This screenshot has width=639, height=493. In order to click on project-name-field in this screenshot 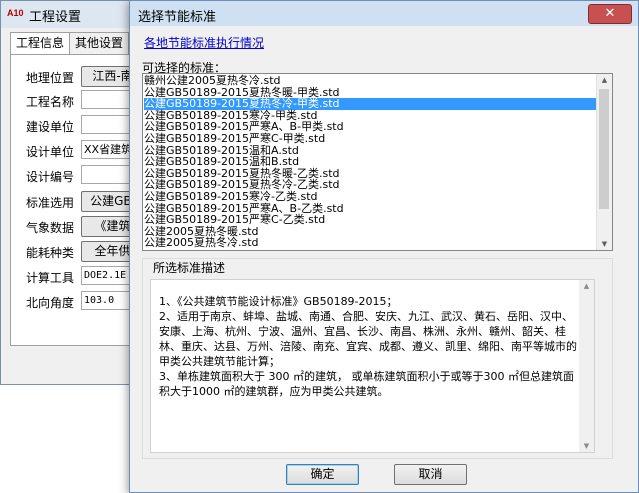, I will do `click(107, 99)`.